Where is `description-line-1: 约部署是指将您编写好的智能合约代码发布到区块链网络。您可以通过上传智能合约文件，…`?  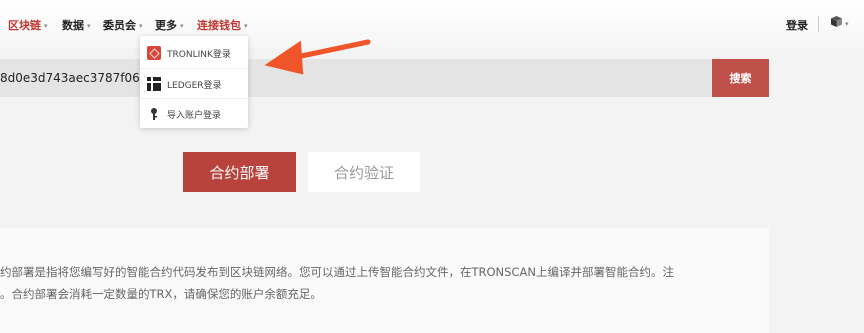 description-line-1: 约部署是指将您编写好的智能合约代码发布到区块链网络。您可以通过上传智能合约文件，… is located at coordinates (337, 272).